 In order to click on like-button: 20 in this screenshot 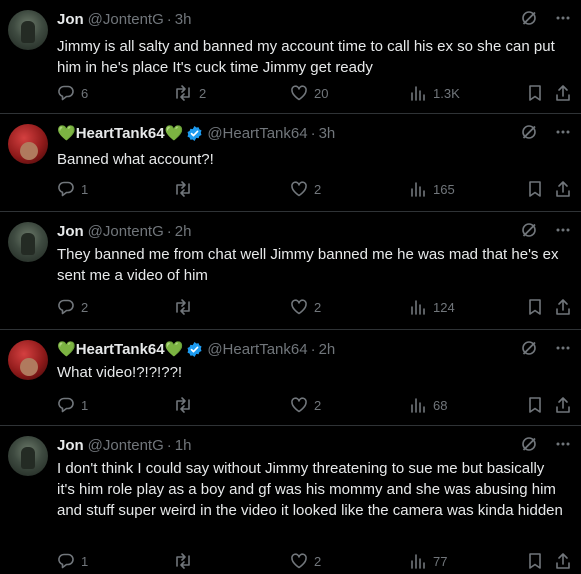, I will do `click(309, 93)`.